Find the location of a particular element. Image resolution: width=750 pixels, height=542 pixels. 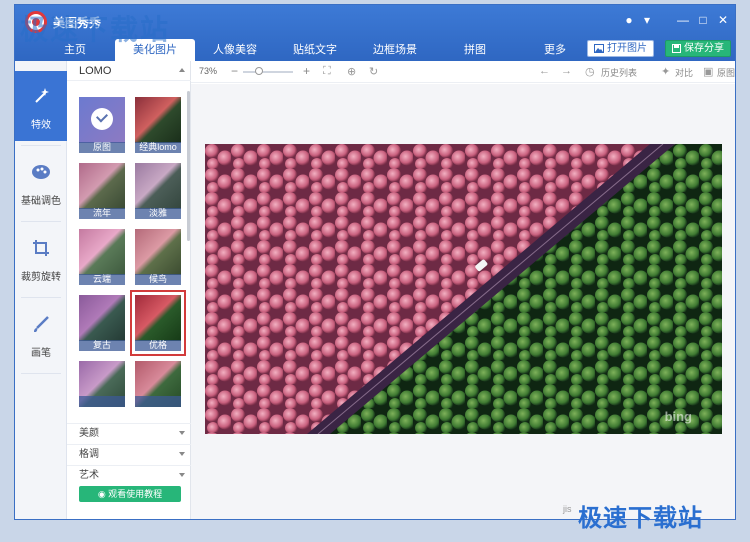

history-icon: ◷ is located at coordinates (590, 71).